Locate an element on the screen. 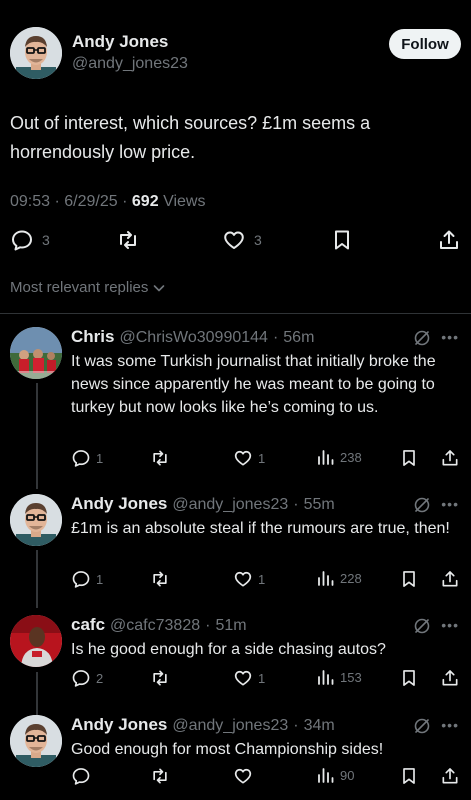  views-count: 153 is located at coordinates (351, 677).